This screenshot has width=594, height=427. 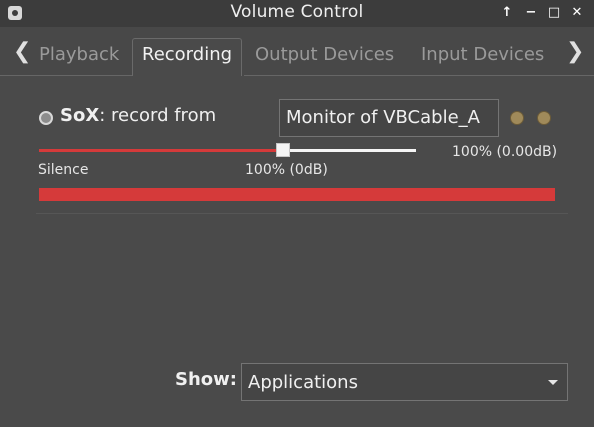 What do you see at coordinates (553, 382) in the screenshot?
I see `chevron-down-icon` at bounding box center [553, 382].